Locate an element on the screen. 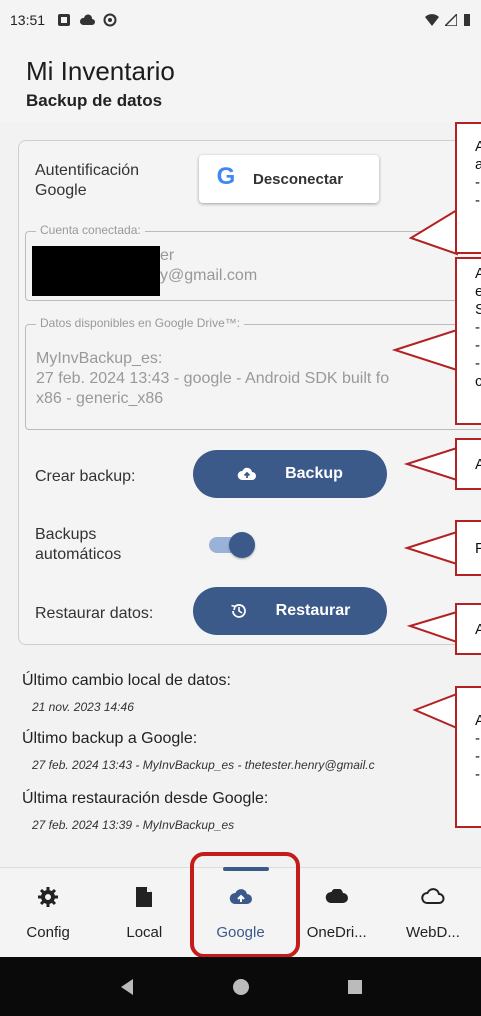 The height and width of the screenshot is (1016, 481). nav-item-local: Local is located at coordinates (144, 912).